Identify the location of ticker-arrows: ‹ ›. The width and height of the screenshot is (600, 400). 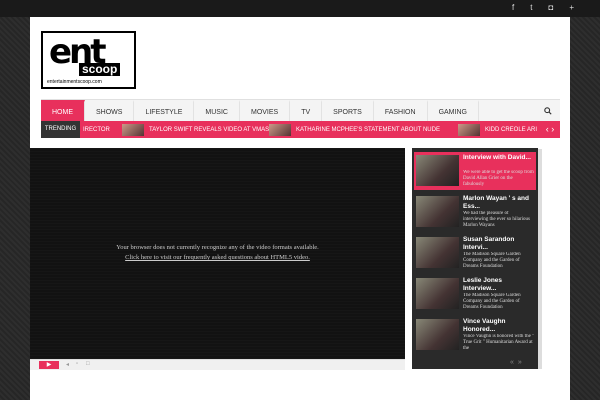
(550, 129).